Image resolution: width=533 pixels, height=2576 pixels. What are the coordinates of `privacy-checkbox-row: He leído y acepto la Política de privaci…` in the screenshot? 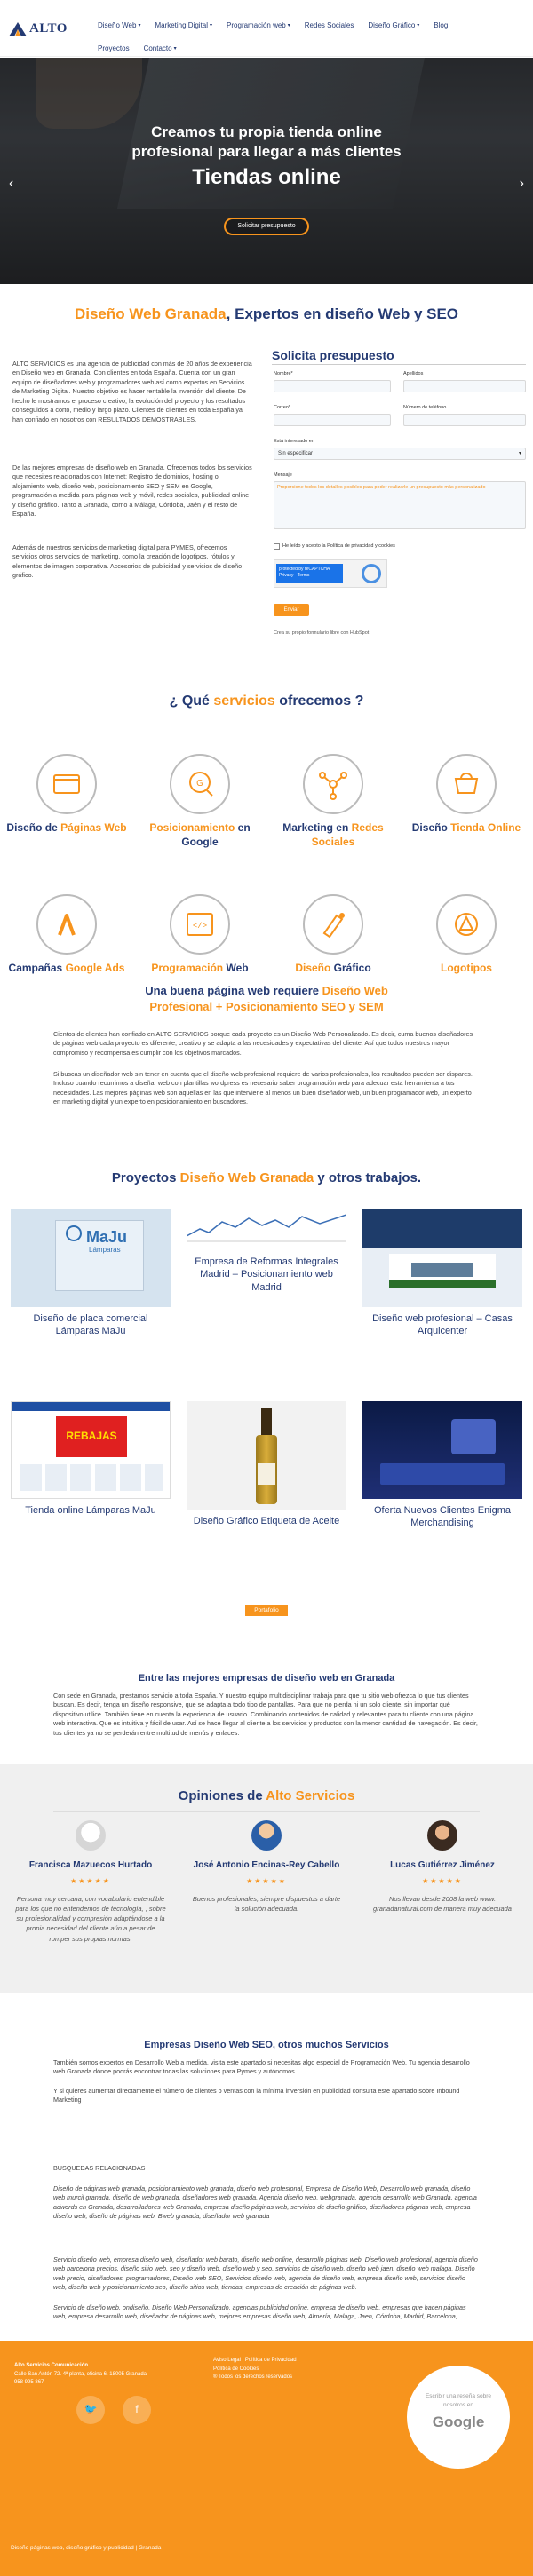 It's located at (334, 547).